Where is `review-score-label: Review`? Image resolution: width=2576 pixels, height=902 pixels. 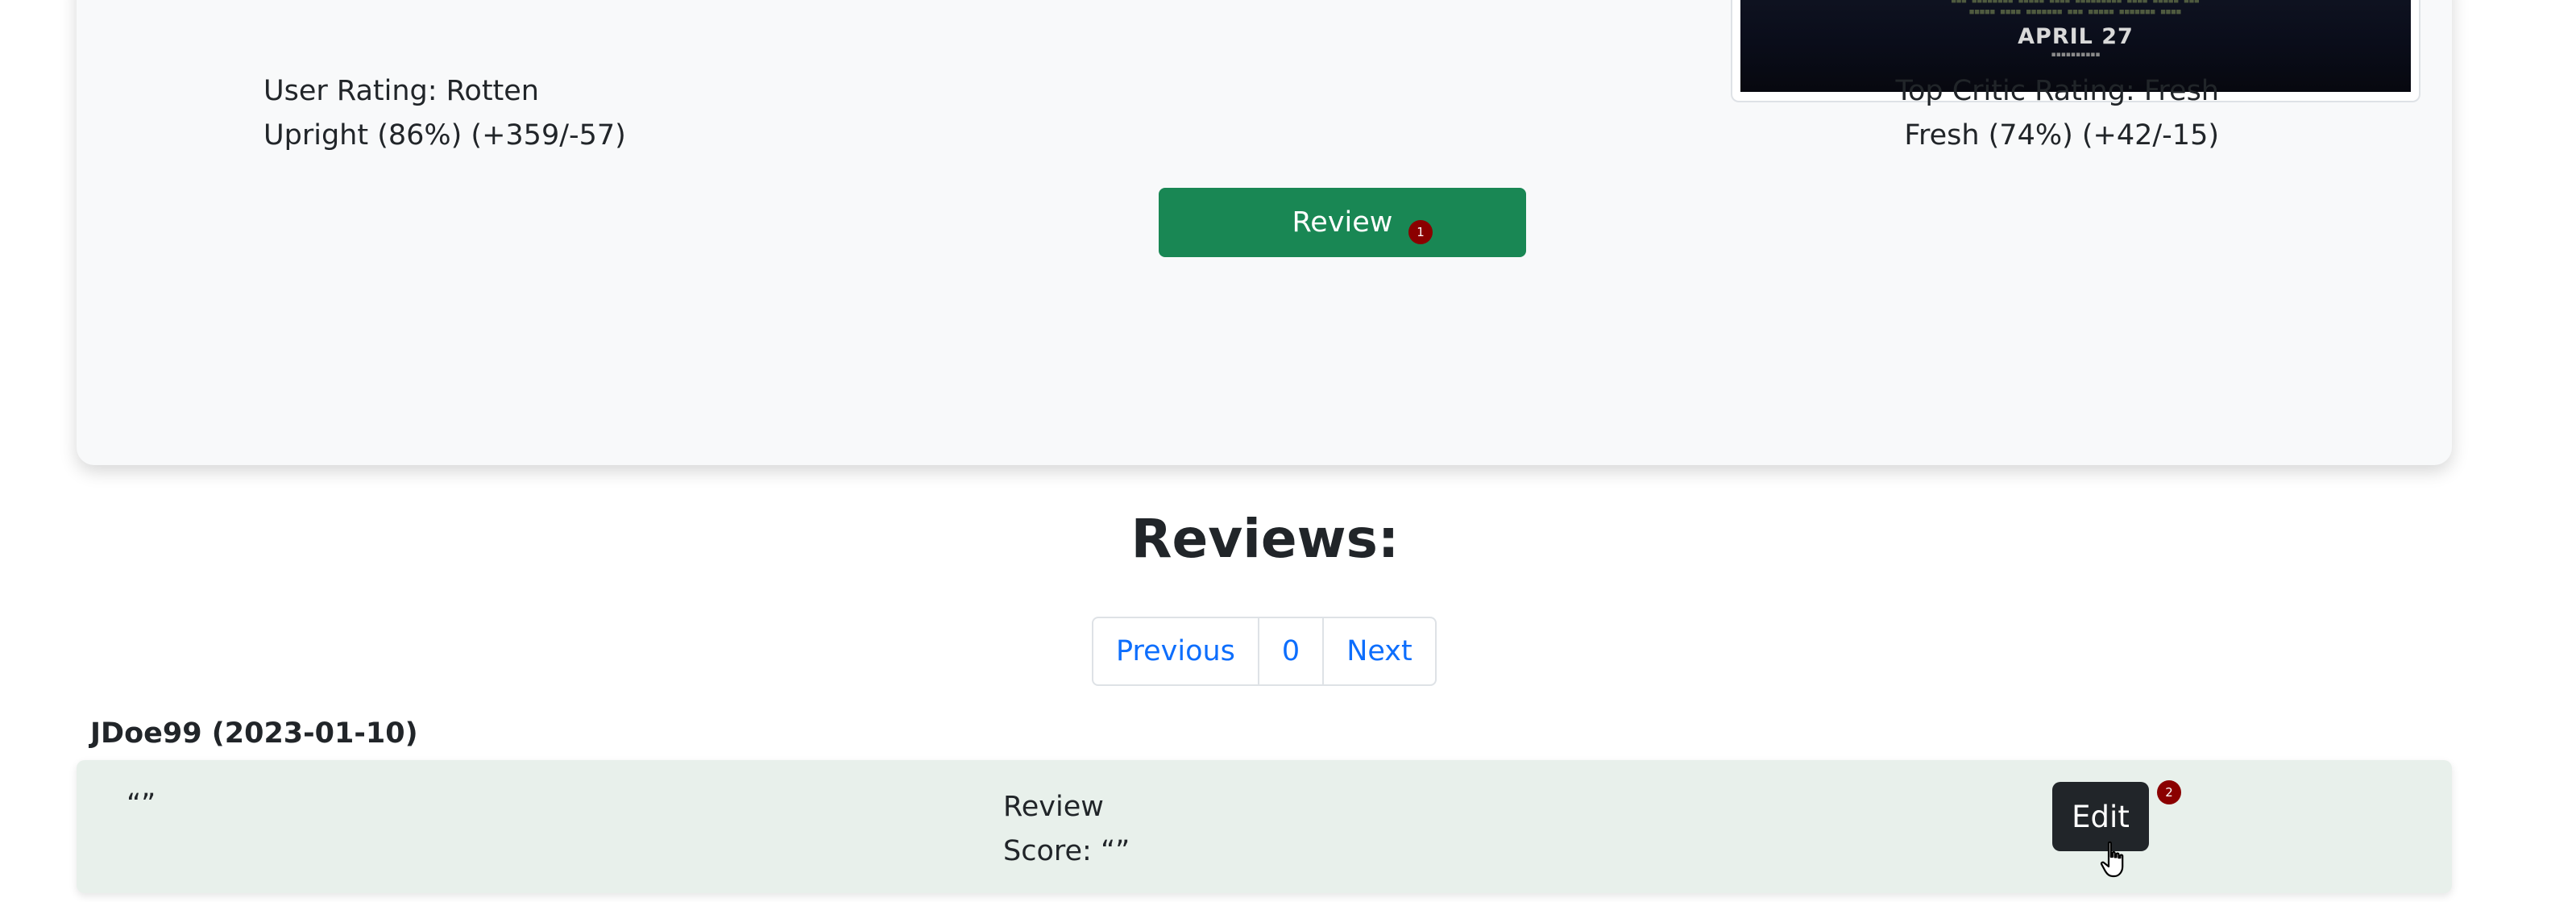 review-score-label: Review is located at coordinates (1053, 807).